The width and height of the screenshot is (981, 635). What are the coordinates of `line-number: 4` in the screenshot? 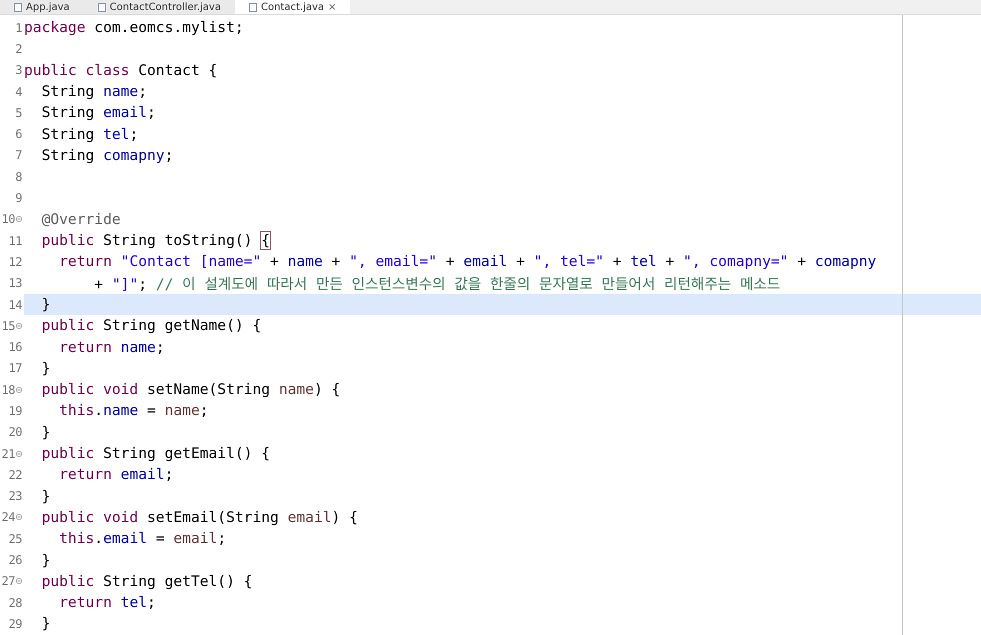 It's located at (18, 91).